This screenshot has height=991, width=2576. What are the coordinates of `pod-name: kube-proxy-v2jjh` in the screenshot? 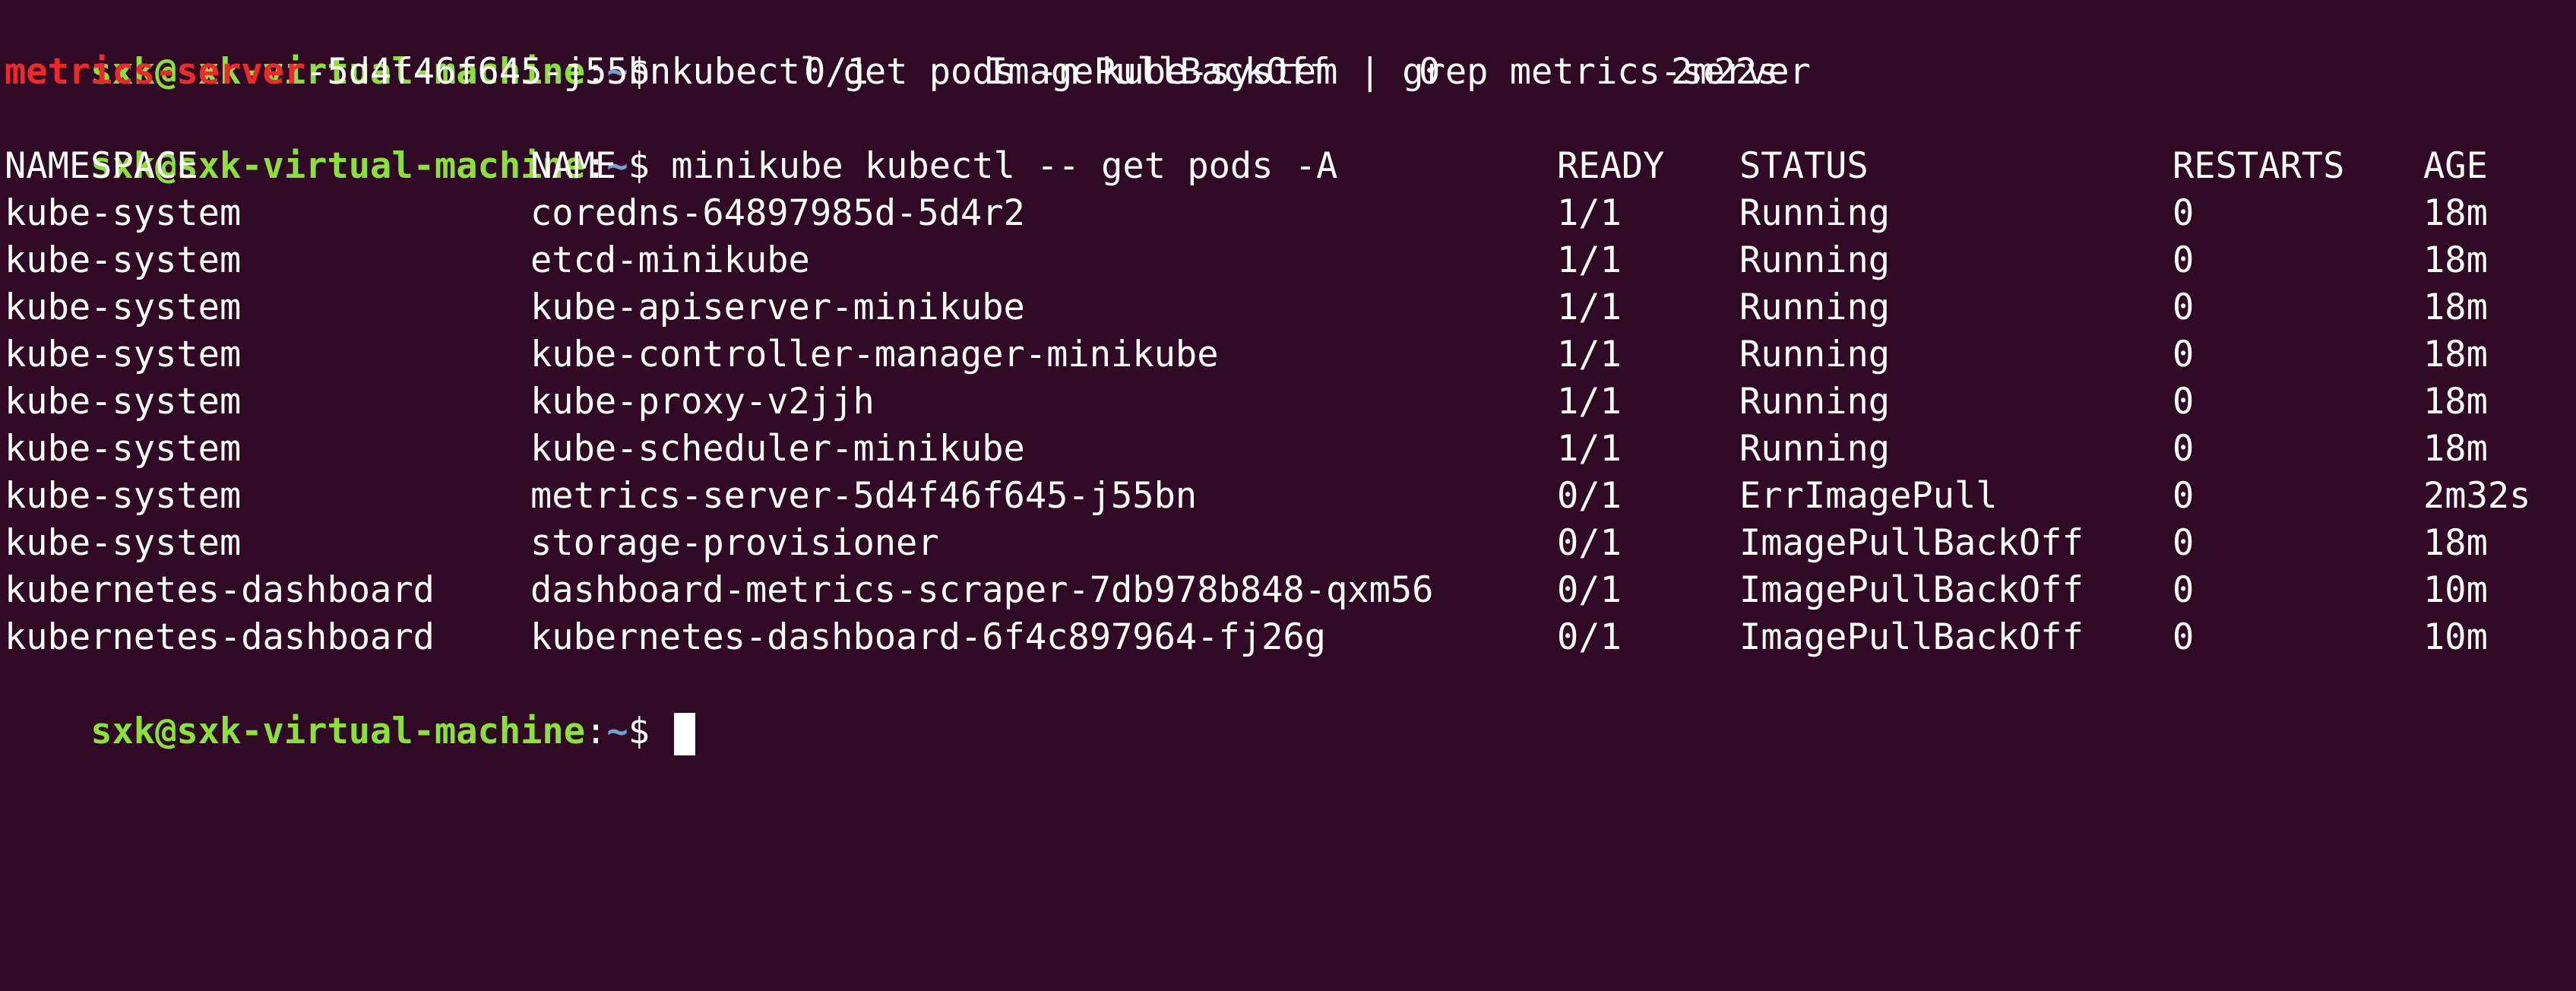 It's located at (702, 402).